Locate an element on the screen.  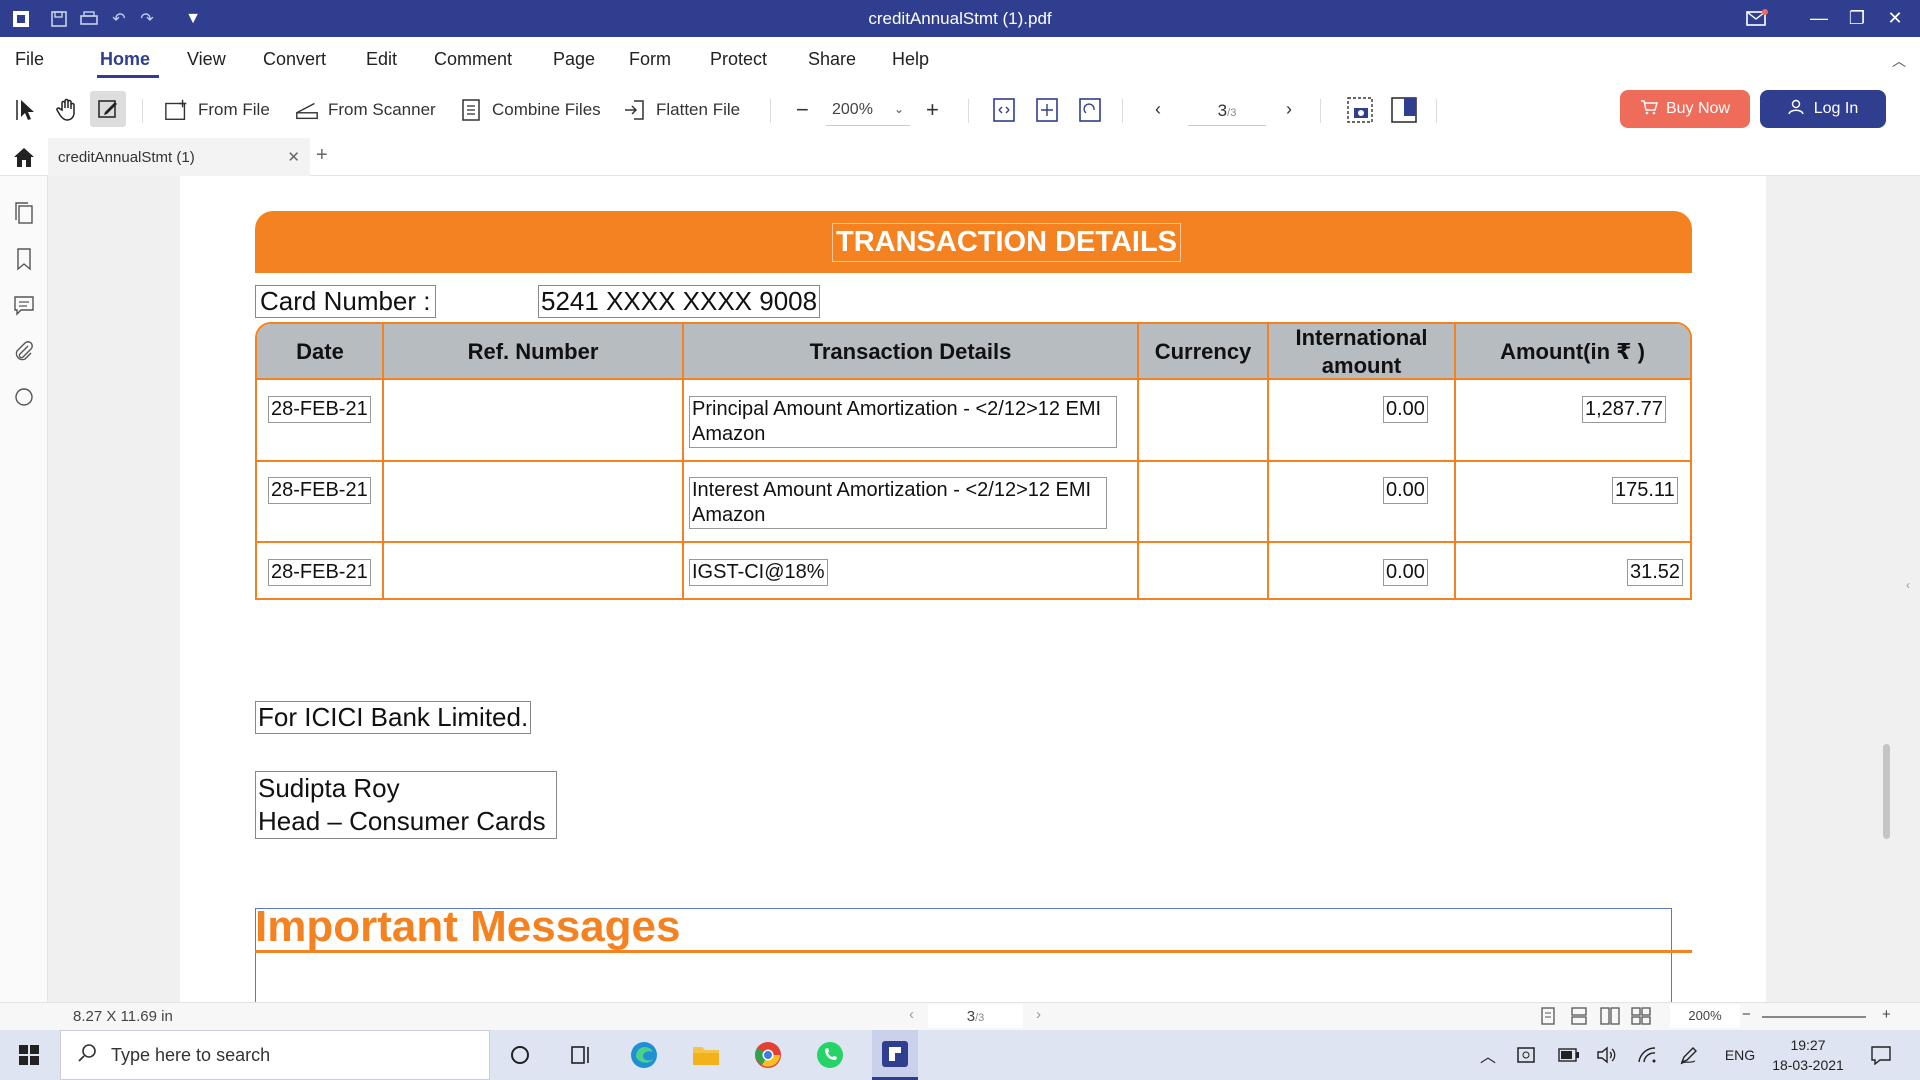
menu-protect: Protect is located at coordinates (738, 59).